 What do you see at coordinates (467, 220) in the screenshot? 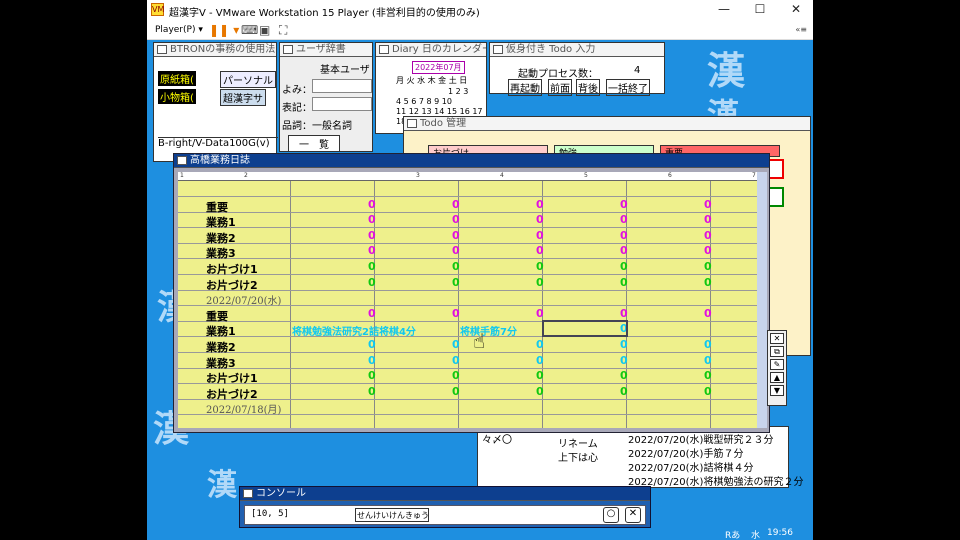
I see `table-row: 業務1 0 0 0 0 0` at bounding box center [467, 220].